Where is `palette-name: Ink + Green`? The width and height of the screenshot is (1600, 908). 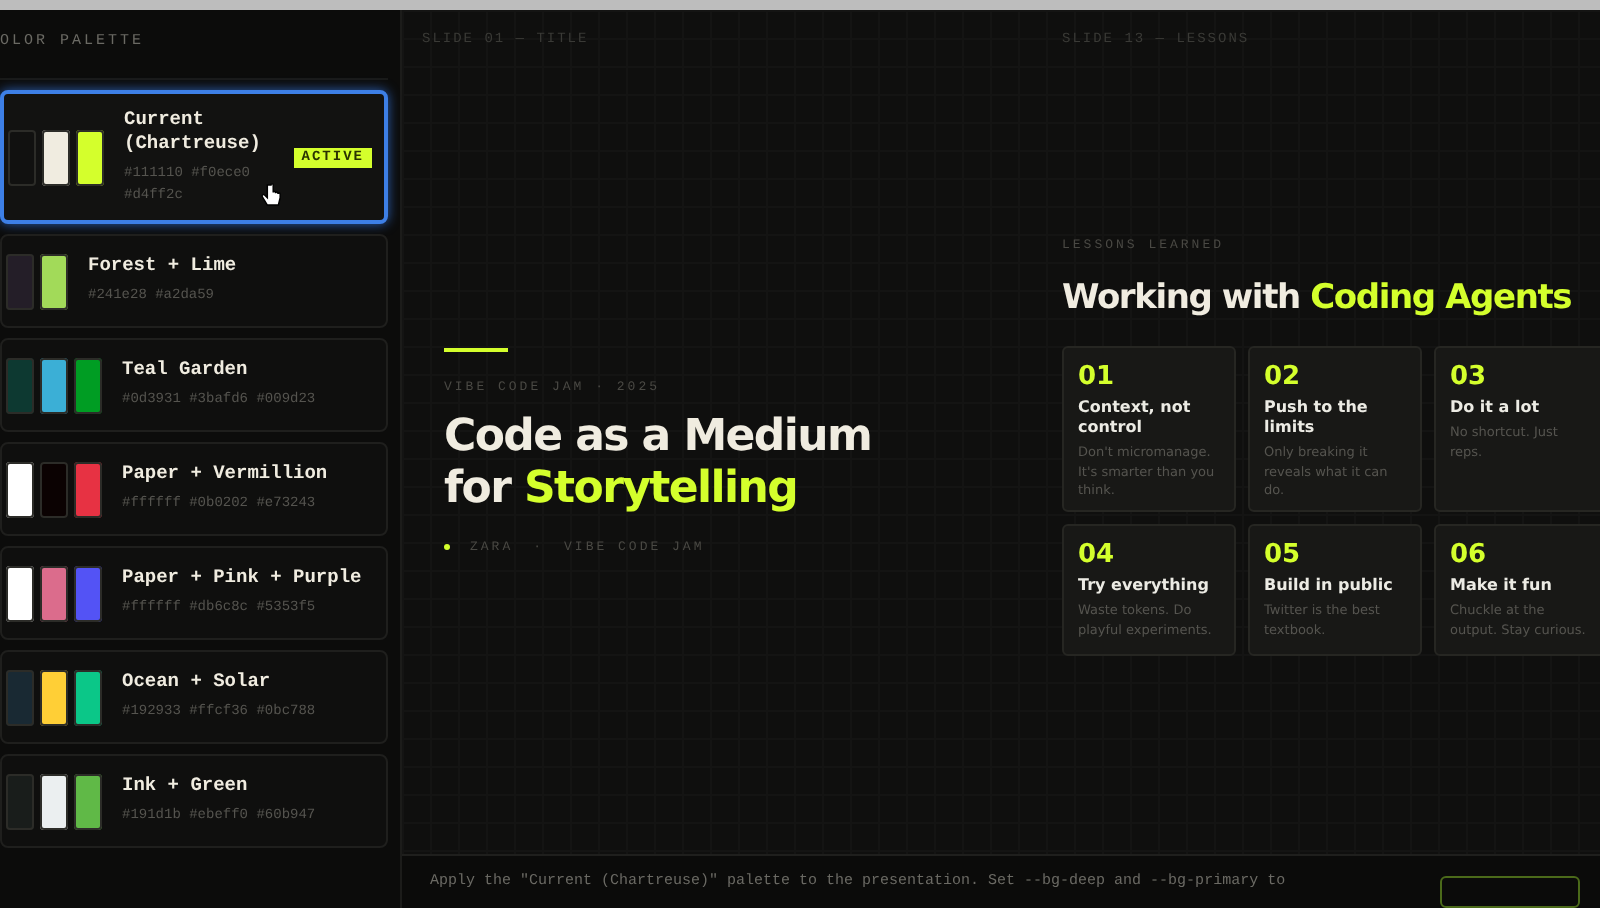 palette-name: Ink + Green is located at coordinates (185, 786).